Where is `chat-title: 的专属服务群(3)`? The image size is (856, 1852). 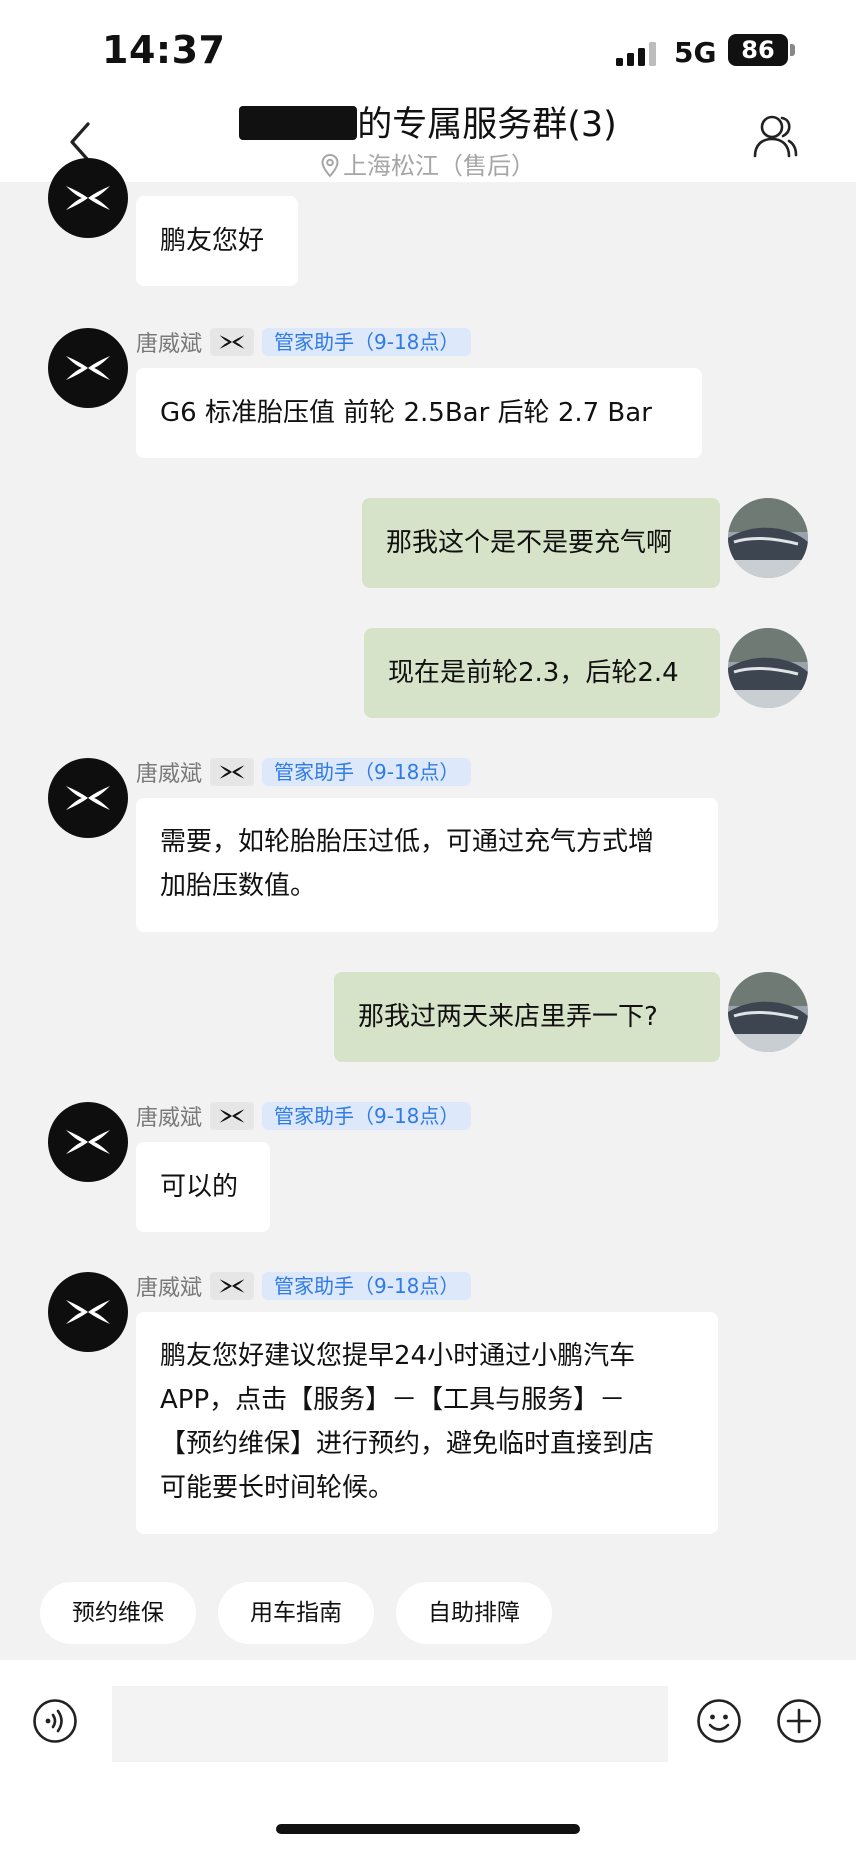 chat-title: 的专属服务群(3) is located at coordinates (428, 121).